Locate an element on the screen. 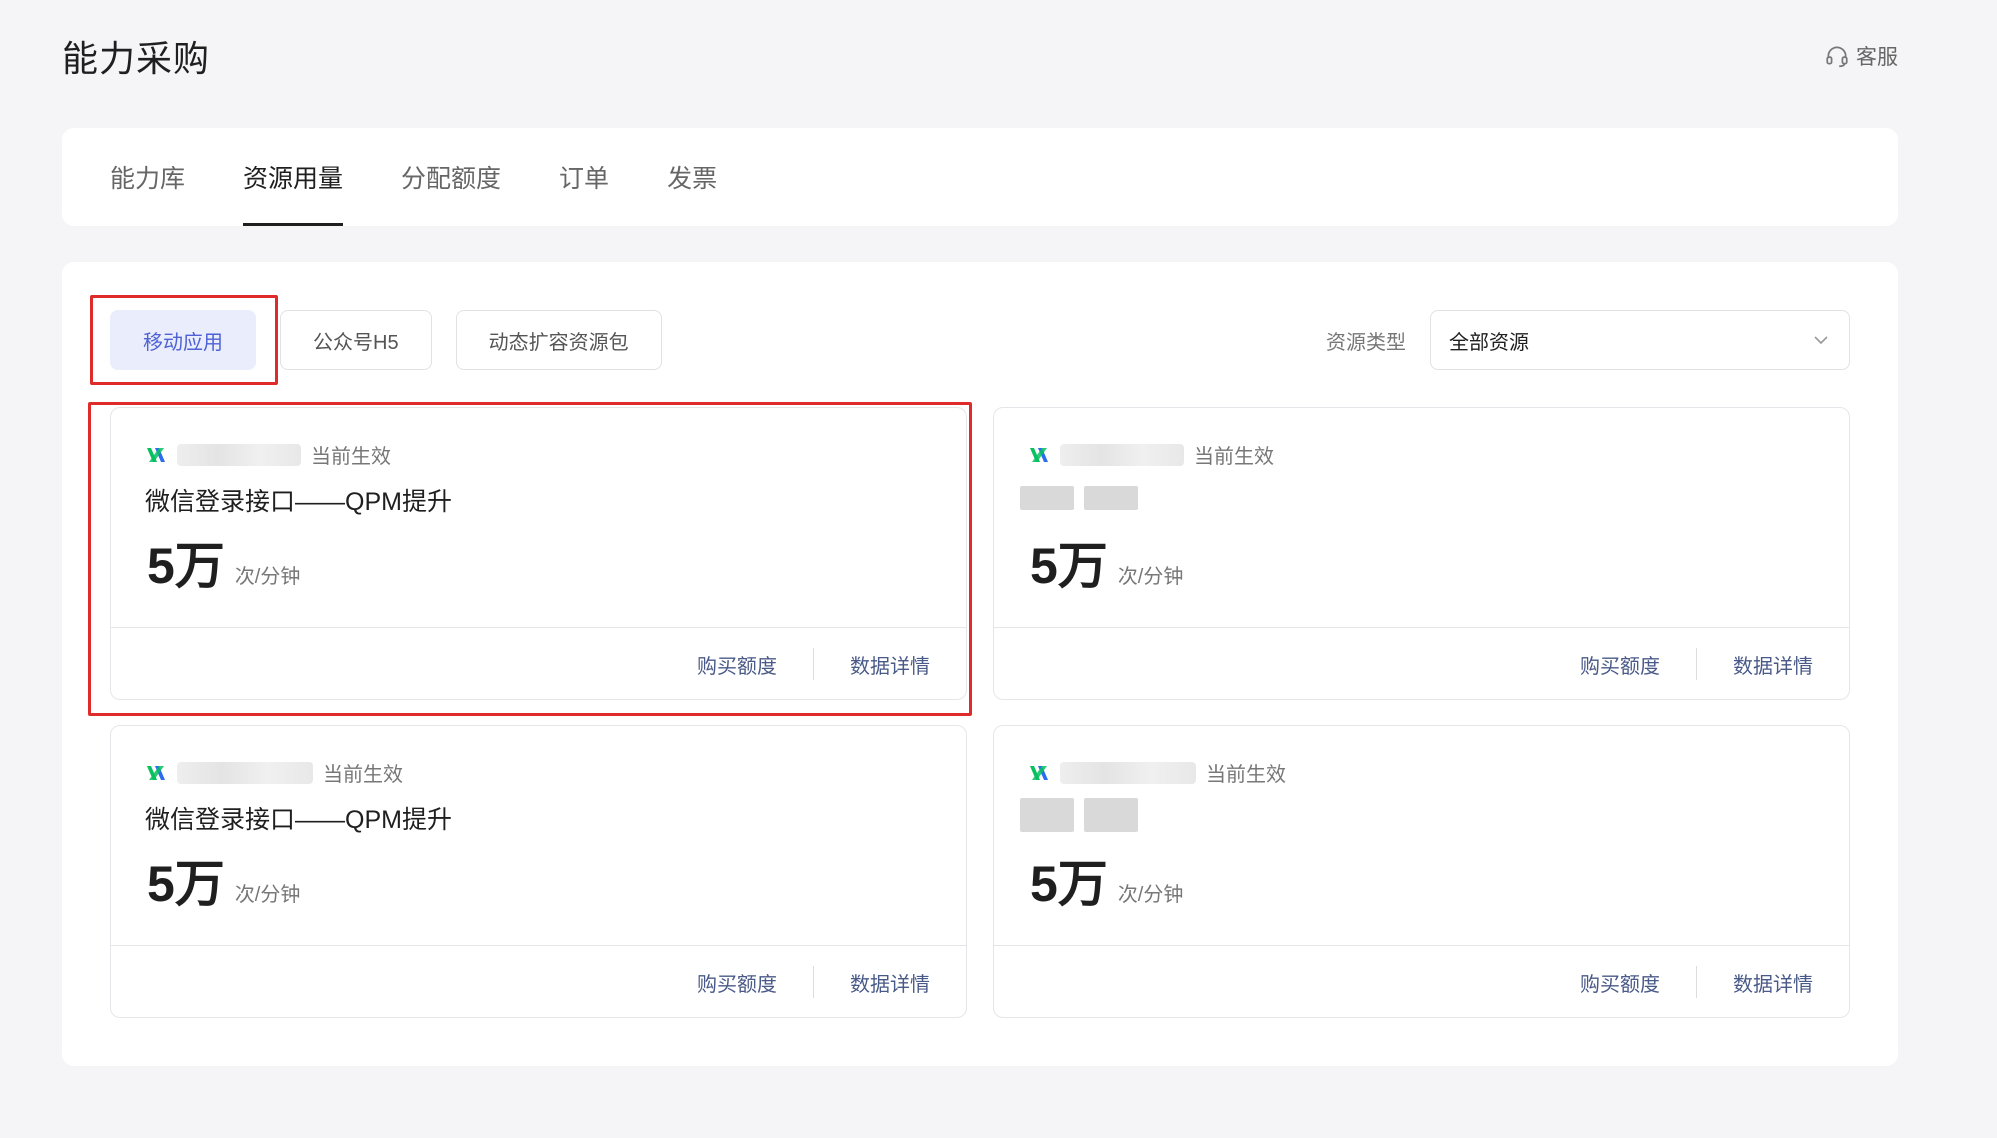 This screenshot has height=1138, width=1997. tab-invoices: 发票 is located at coordinates (692, 177).